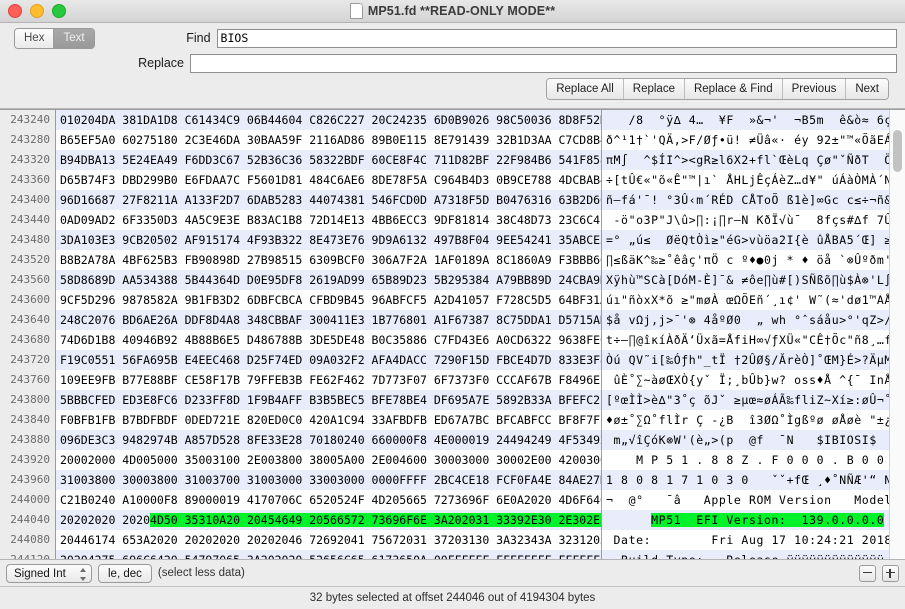 This screenshot has width=905, height=609. What do you see at coordinates (34, 38) in the screenshot?
I see `segment-hex: Hex` at bounding box center [34, 38].